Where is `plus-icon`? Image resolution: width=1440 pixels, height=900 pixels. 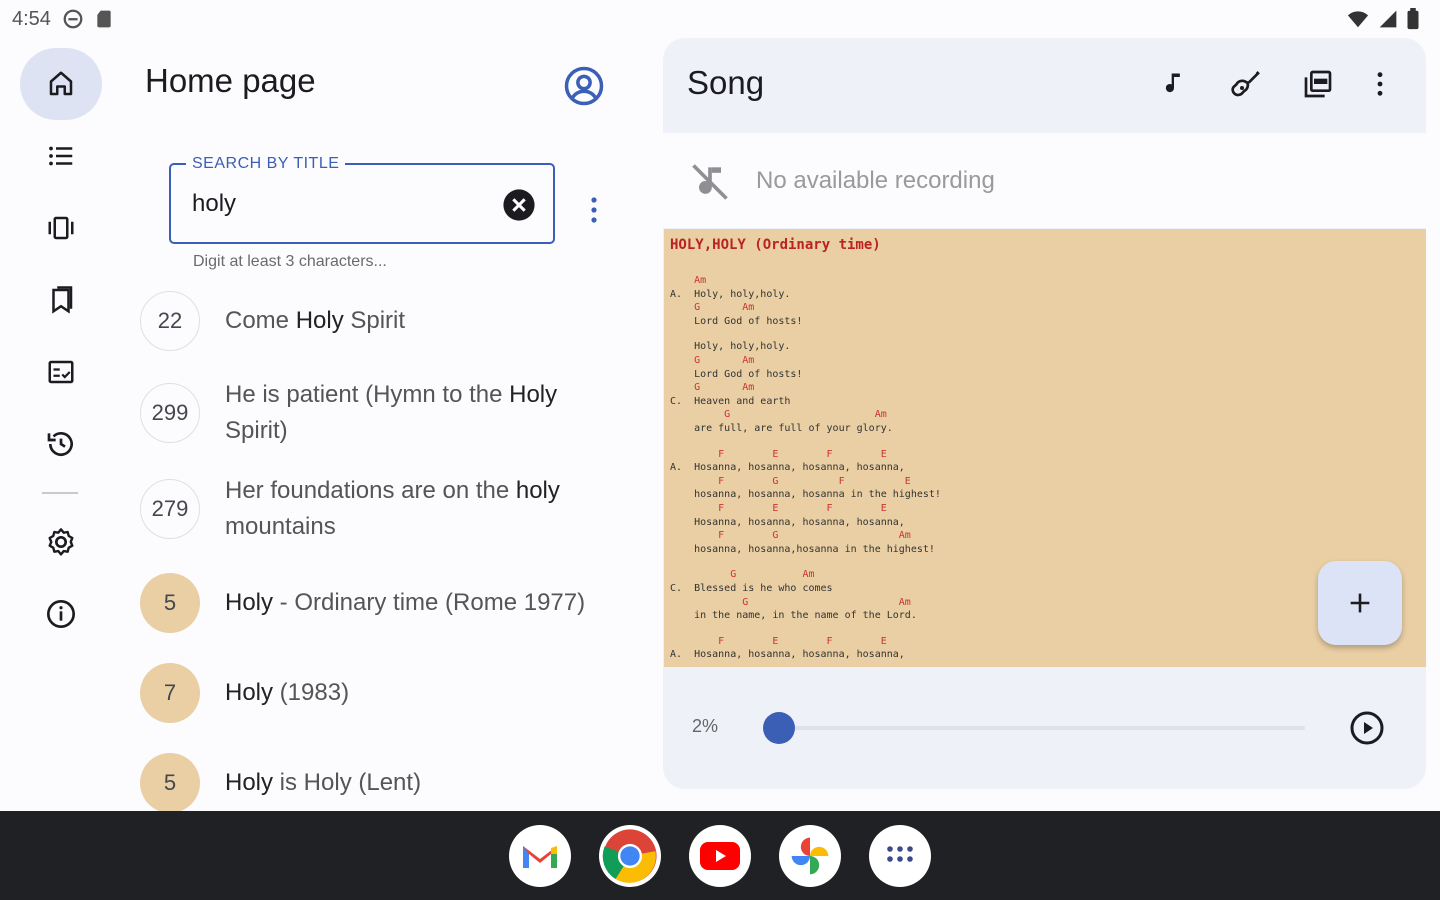 plus-icon is located at coordinates (1360, 603).